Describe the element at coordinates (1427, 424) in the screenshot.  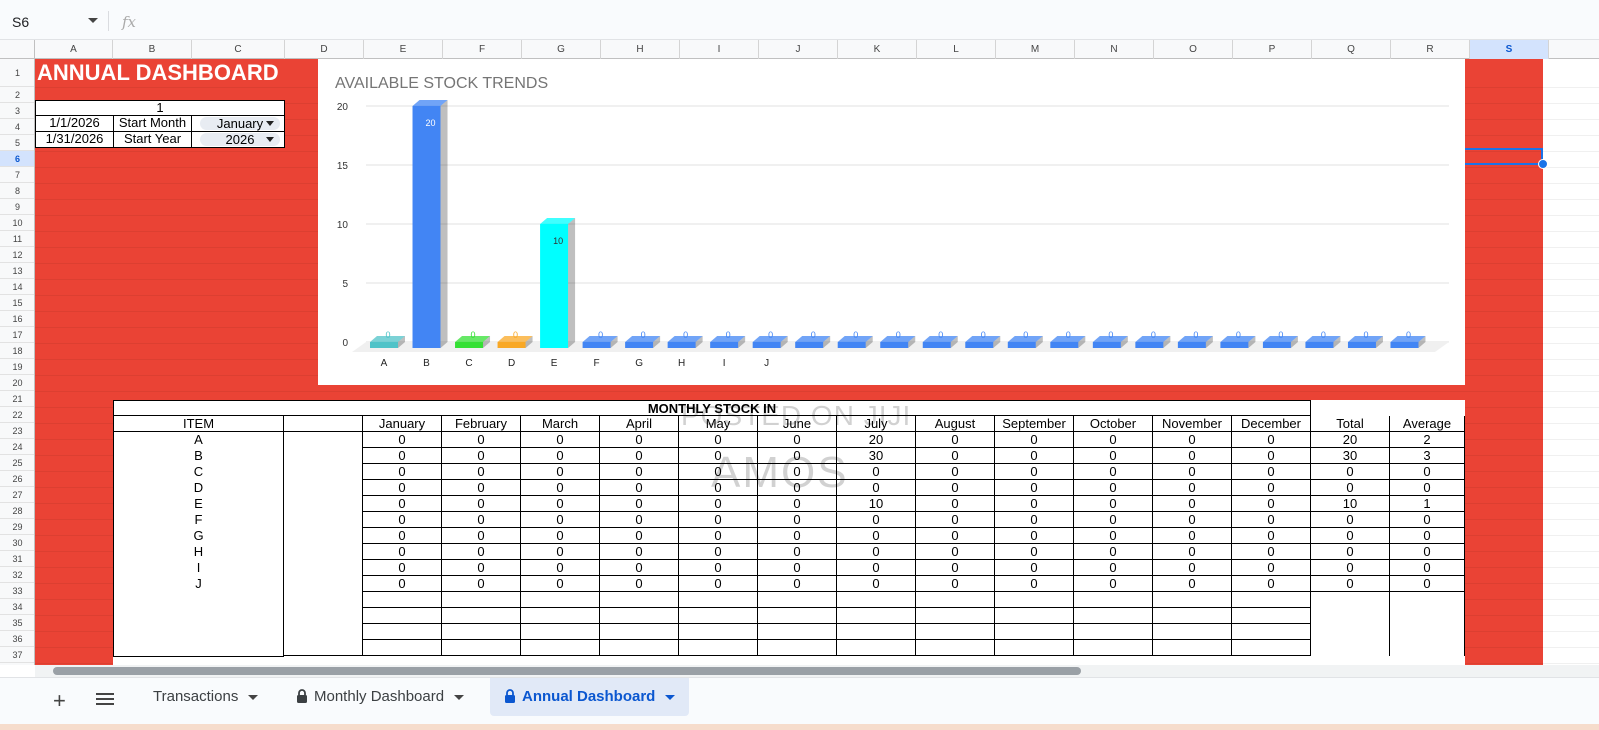
I see `average-header: Average` at that location.